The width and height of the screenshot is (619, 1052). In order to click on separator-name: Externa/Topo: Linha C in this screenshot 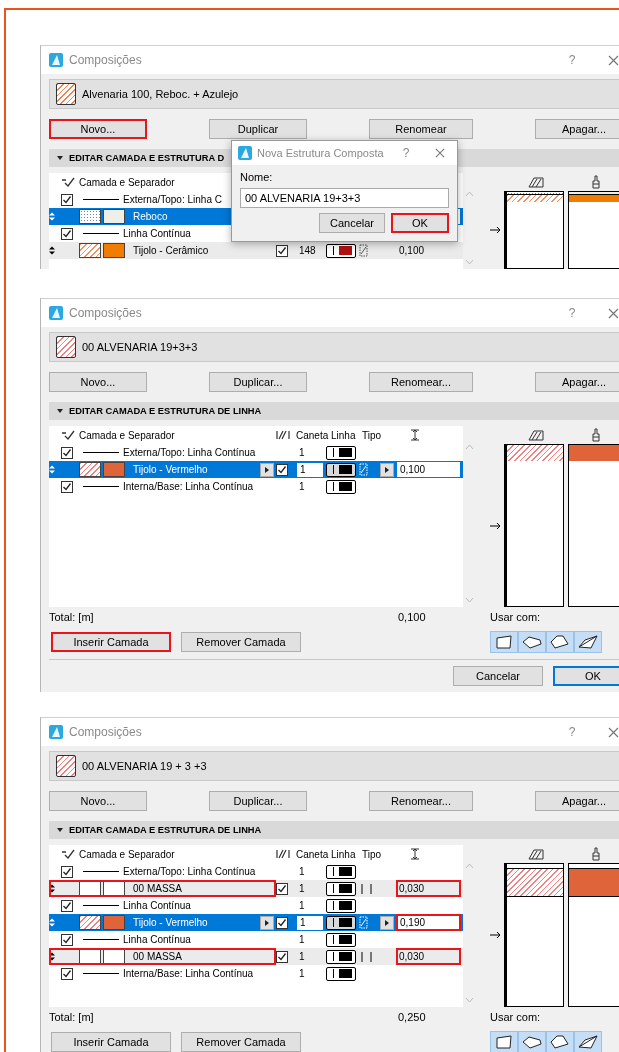, I will do `click(172, 199)`.